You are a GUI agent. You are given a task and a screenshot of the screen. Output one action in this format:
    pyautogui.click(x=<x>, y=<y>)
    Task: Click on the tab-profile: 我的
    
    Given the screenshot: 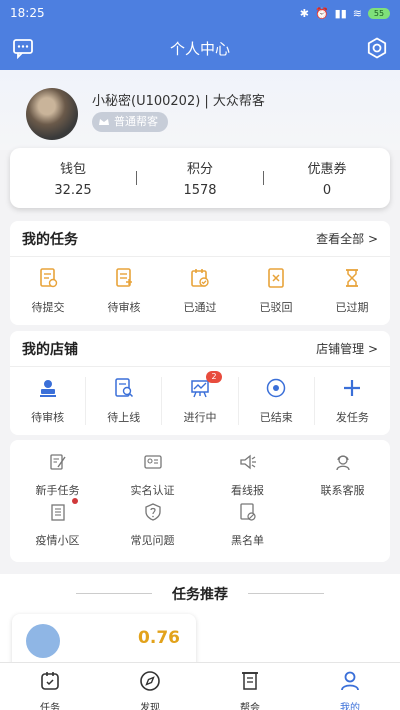 What is the action you would take?
    pyautogui.click(x=350, y=686)
    